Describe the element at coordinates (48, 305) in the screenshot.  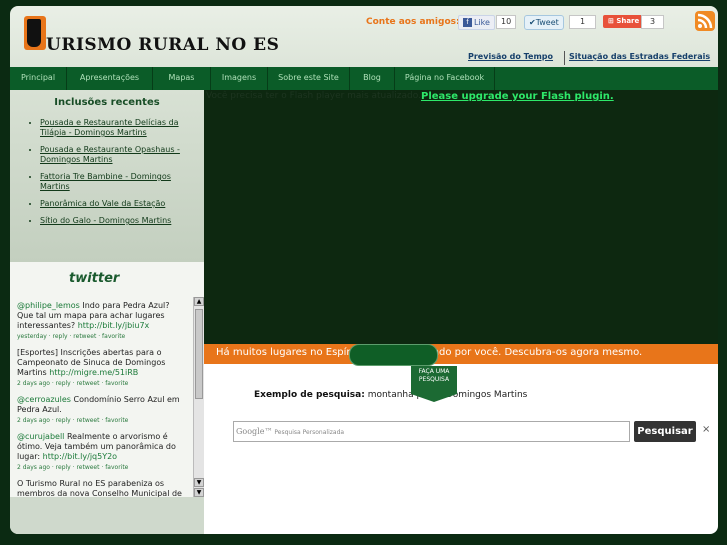
I see `tweet-user: @philipe_lemos` at that location.